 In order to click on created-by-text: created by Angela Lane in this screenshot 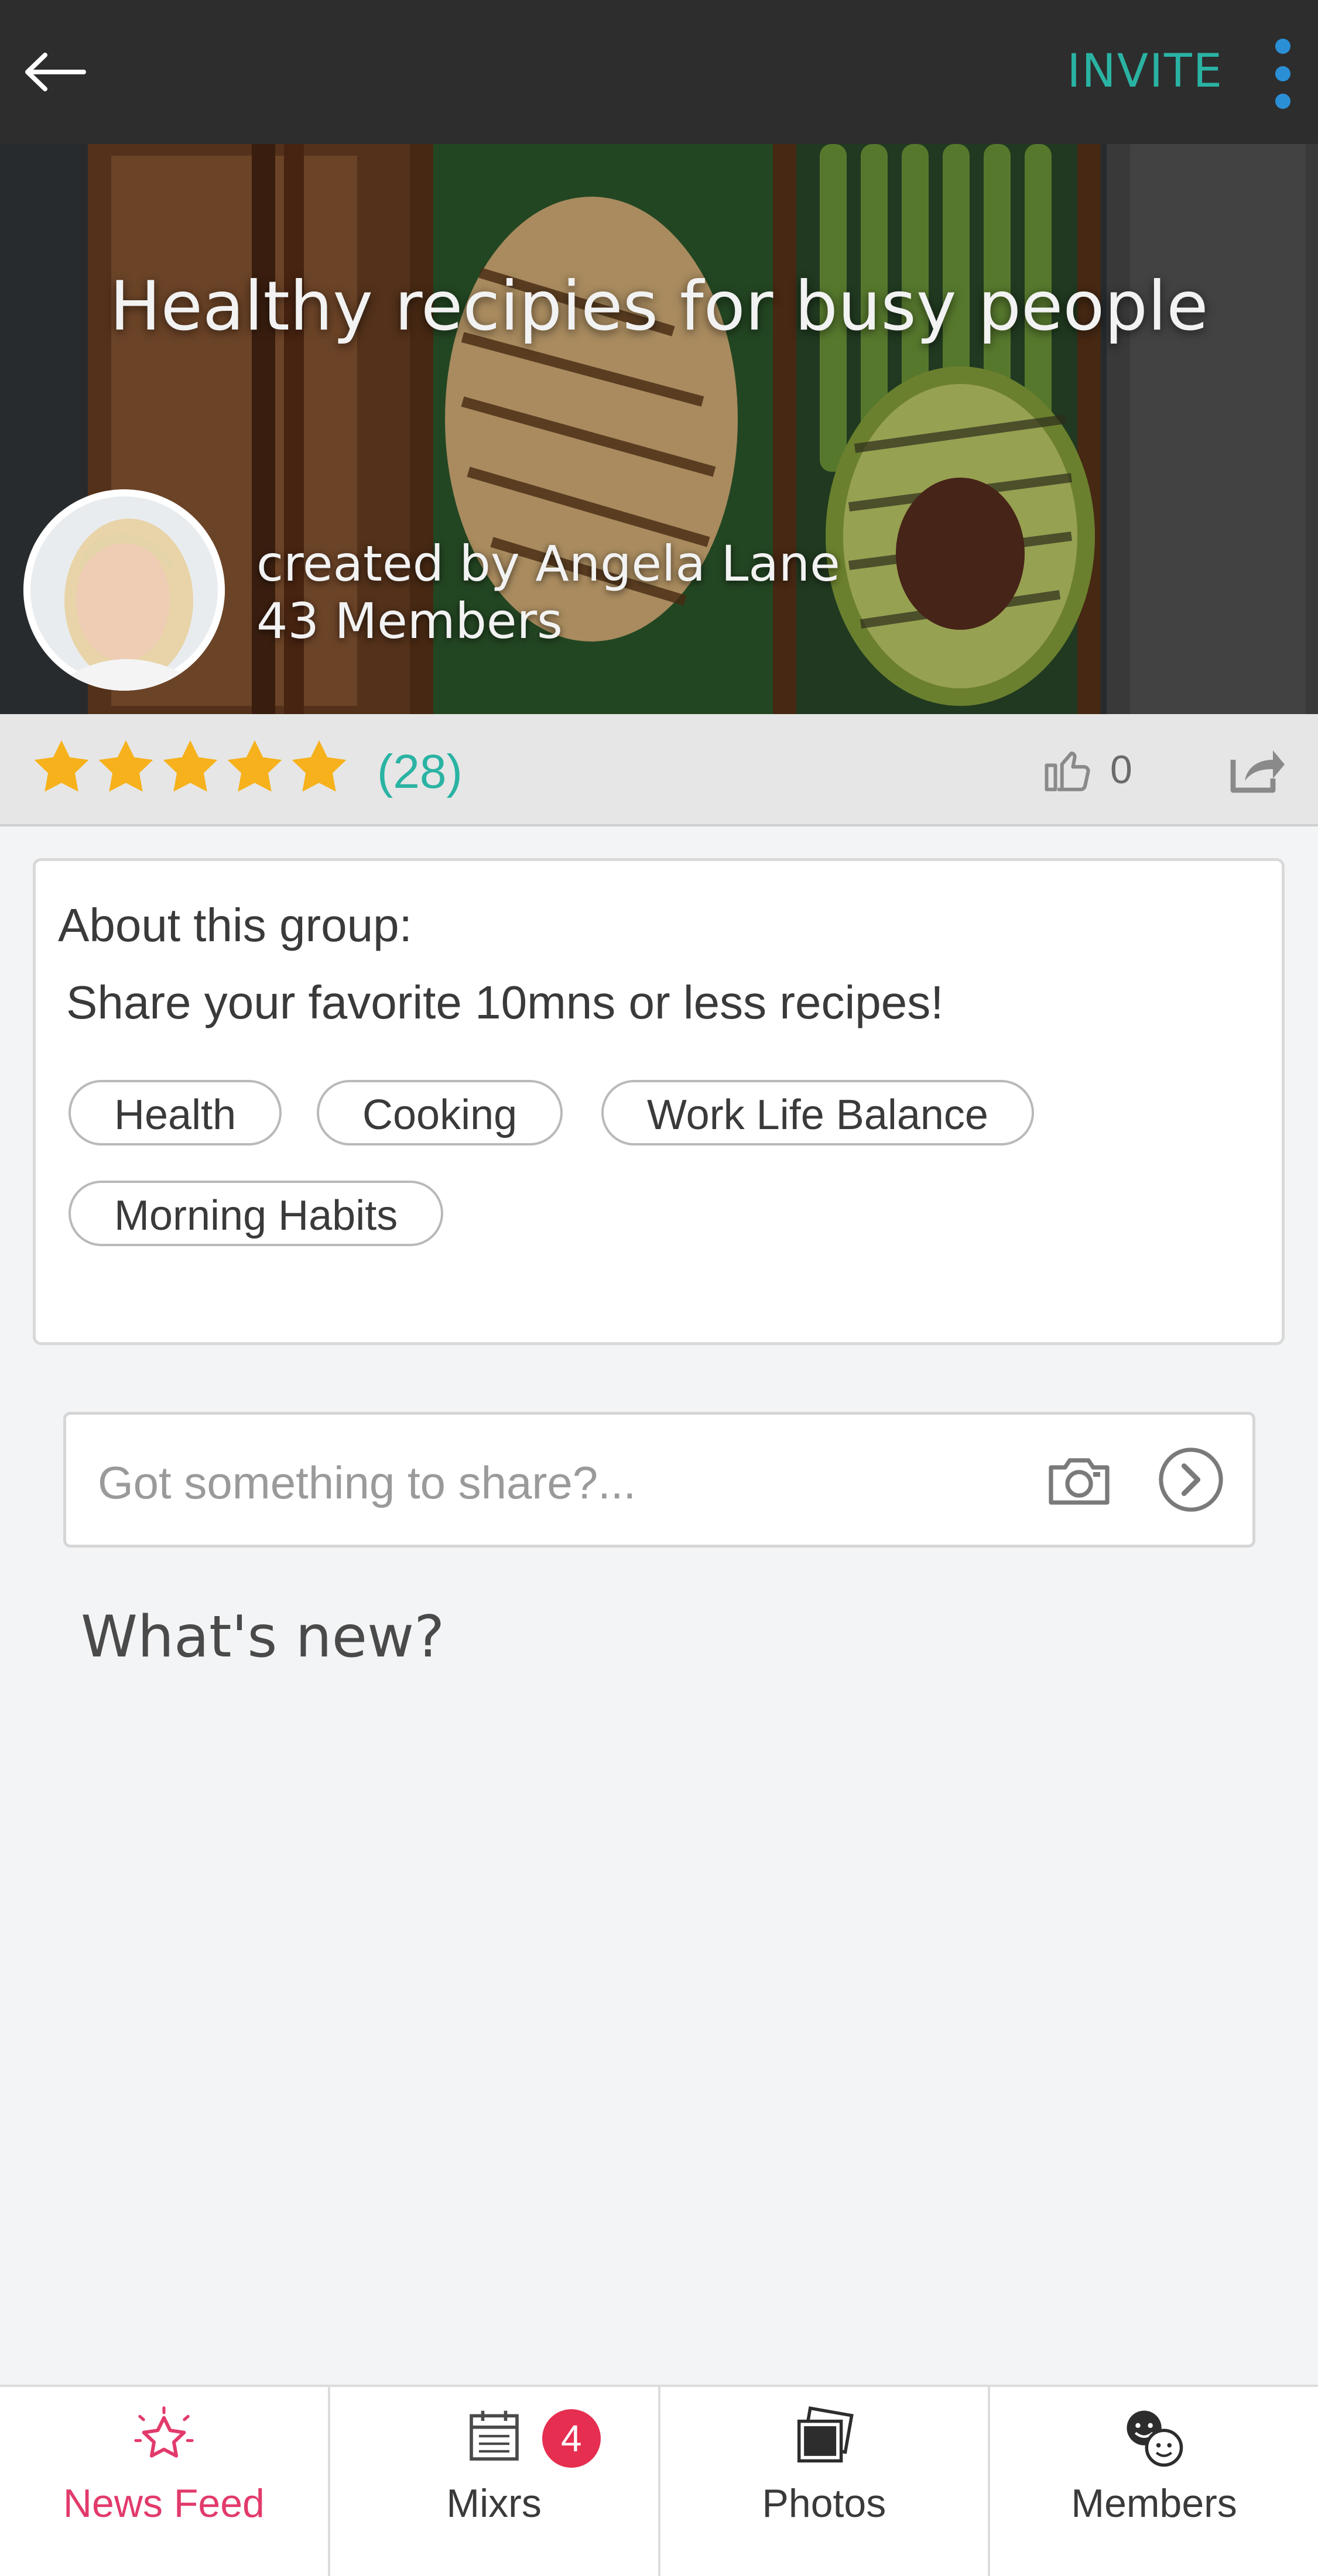, I will do `click(548, 564)`.